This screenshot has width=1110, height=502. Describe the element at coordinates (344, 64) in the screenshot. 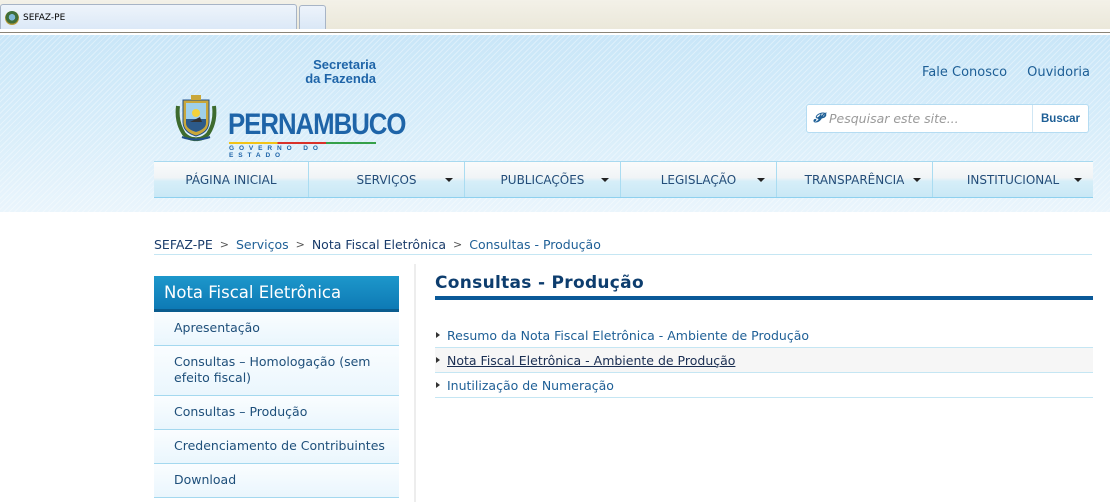

I see `logo-secretaria-line1: Secretaria` at that location.